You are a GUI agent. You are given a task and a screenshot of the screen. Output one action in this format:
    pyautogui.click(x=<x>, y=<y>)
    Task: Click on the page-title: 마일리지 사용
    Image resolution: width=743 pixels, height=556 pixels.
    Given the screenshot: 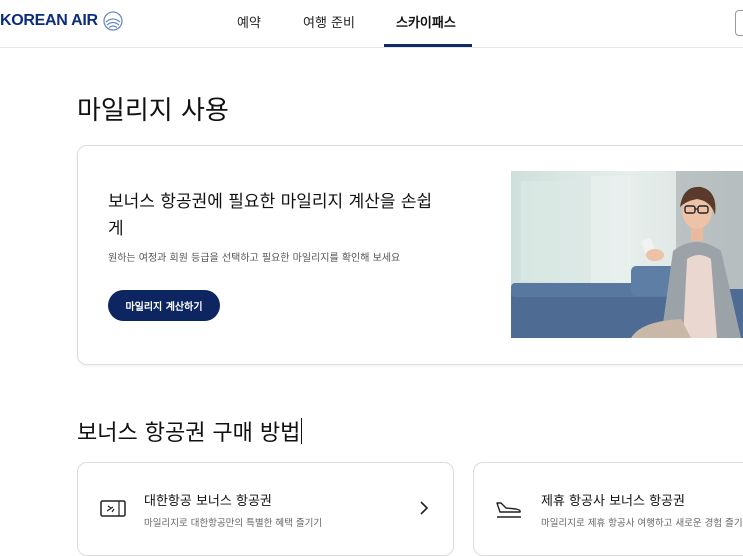 What is the action you would take?
    pyautogui.click(x=153, y=111)
    